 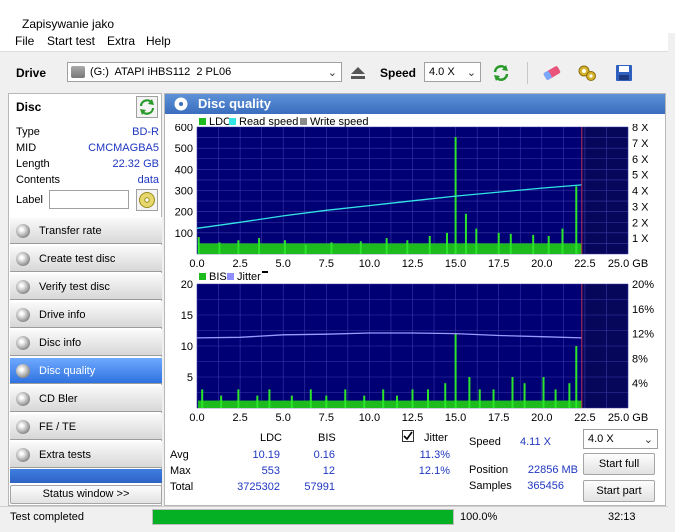 What do you see at coordinates (640, 384) in the screenshot?
I see `y2-tick-label: 4%` at bounding box center [640, 384].